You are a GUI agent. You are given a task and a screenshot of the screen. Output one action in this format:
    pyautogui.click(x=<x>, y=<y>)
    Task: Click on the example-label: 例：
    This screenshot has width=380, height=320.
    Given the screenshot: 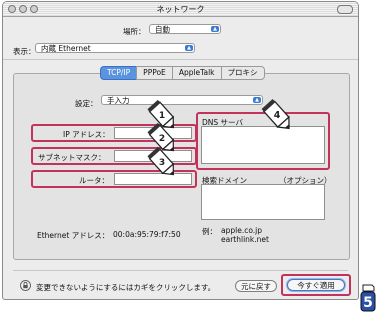 What is the action you would take?
    pyautogui.click(x=209, y=231)
    